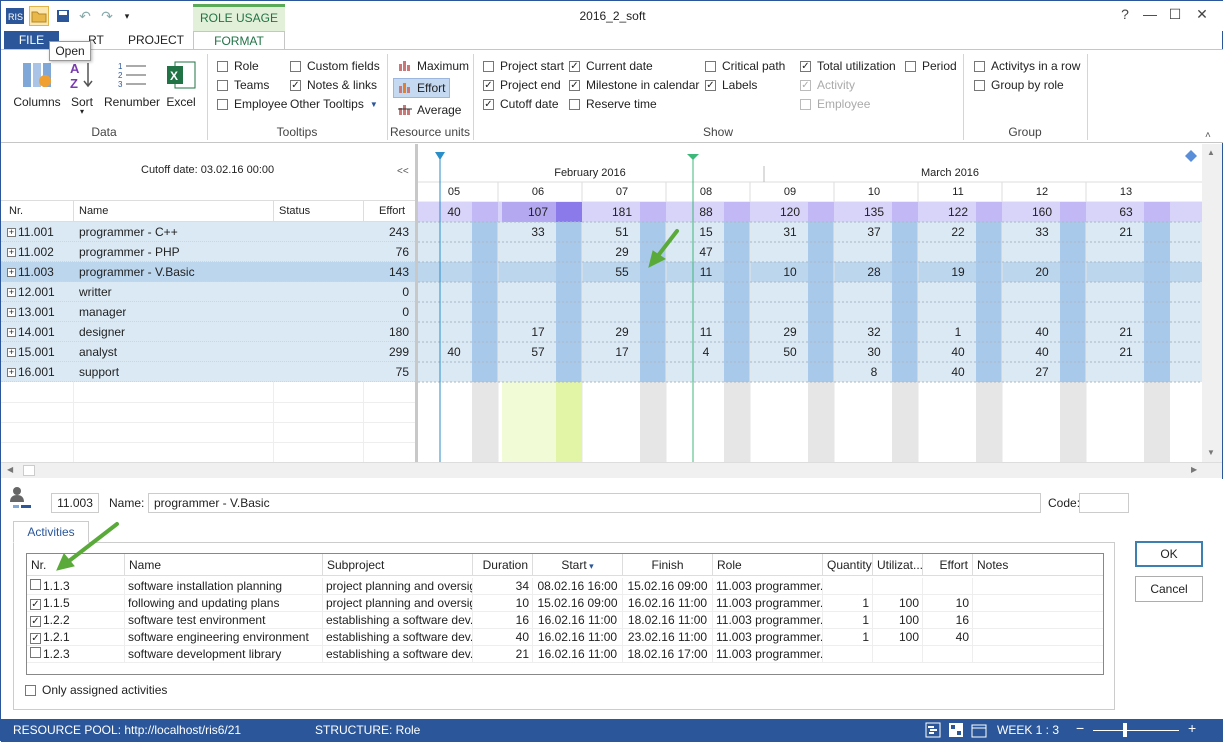 The image size is (1223, 742). What do you see at coordinates (93, 211) in the screenshot?
I see `header-name: Name` at bounding box center [93, 211].